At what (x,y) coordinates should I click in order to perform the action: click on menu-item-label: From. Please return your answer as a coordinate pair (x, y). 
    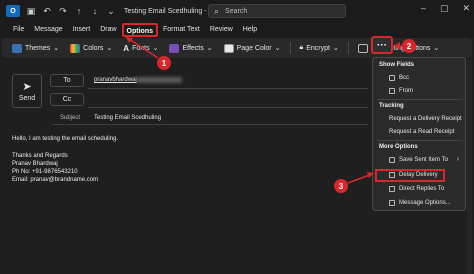
    Looking at the image, I should click on (406, 91).